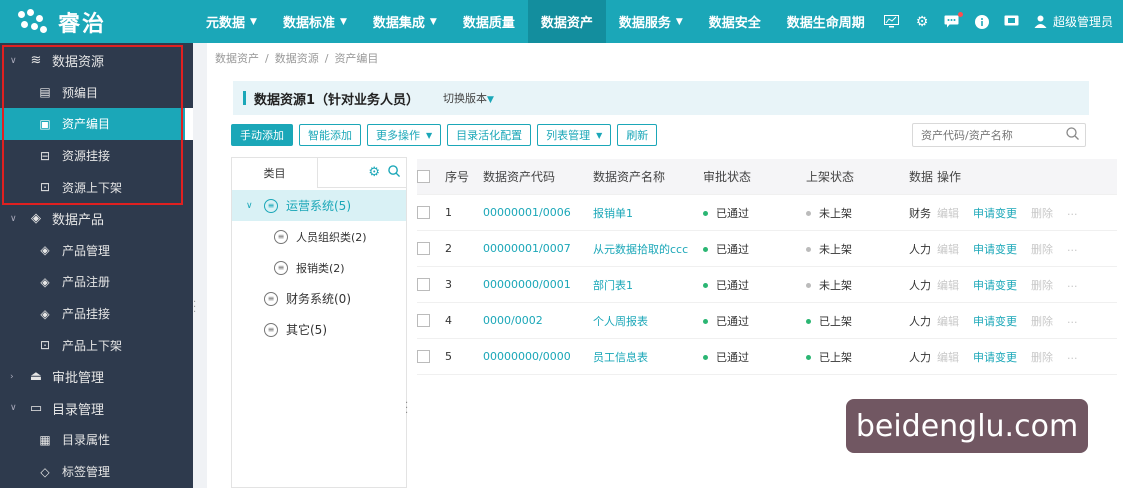 Image resolution: width=1123 pixels, height=488 pixels. Describe the element at coordinates (96, 93) in the screenshot. I see `sidebar-item: ▤ 预编目` at that location.